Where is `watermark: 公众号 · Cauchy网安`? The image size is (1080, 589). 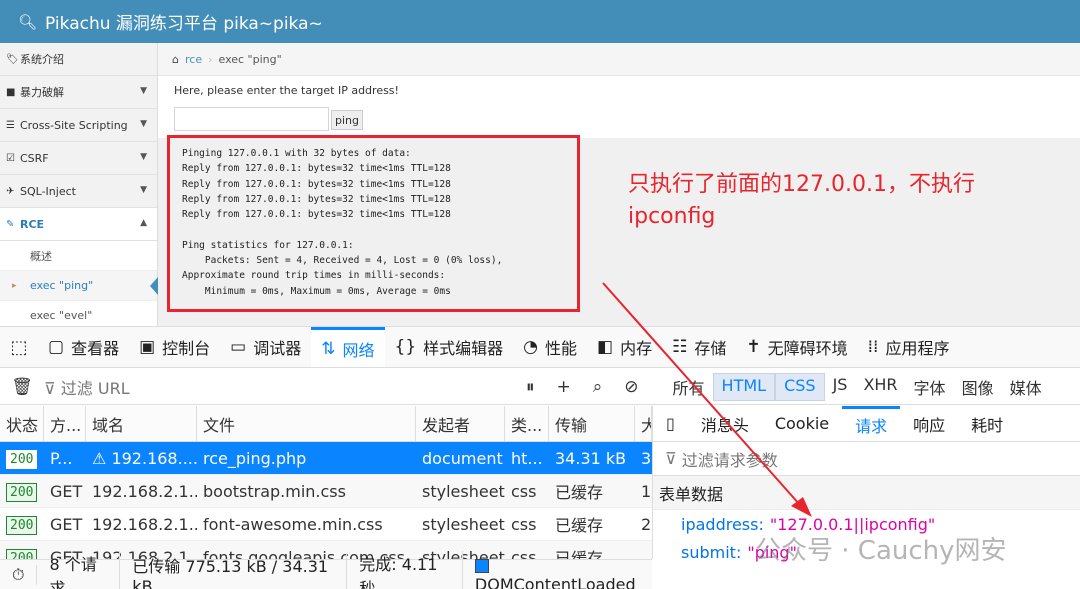
watermark: 公众号 · Cauchy网安 is located at coordinates (881, 551).